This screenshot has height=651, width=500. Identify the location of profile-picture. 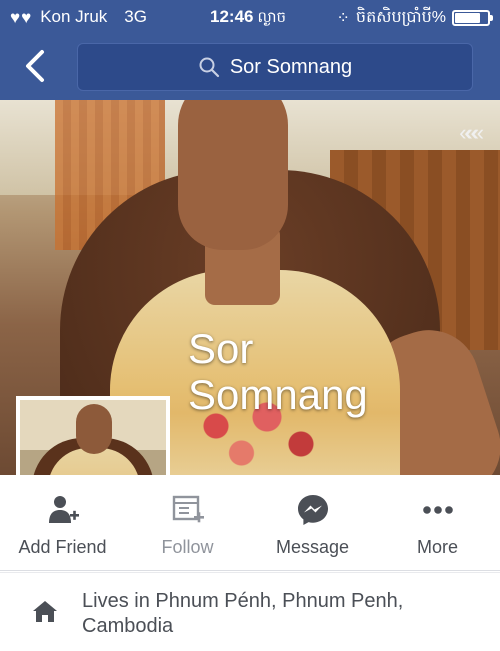
(93, 435).